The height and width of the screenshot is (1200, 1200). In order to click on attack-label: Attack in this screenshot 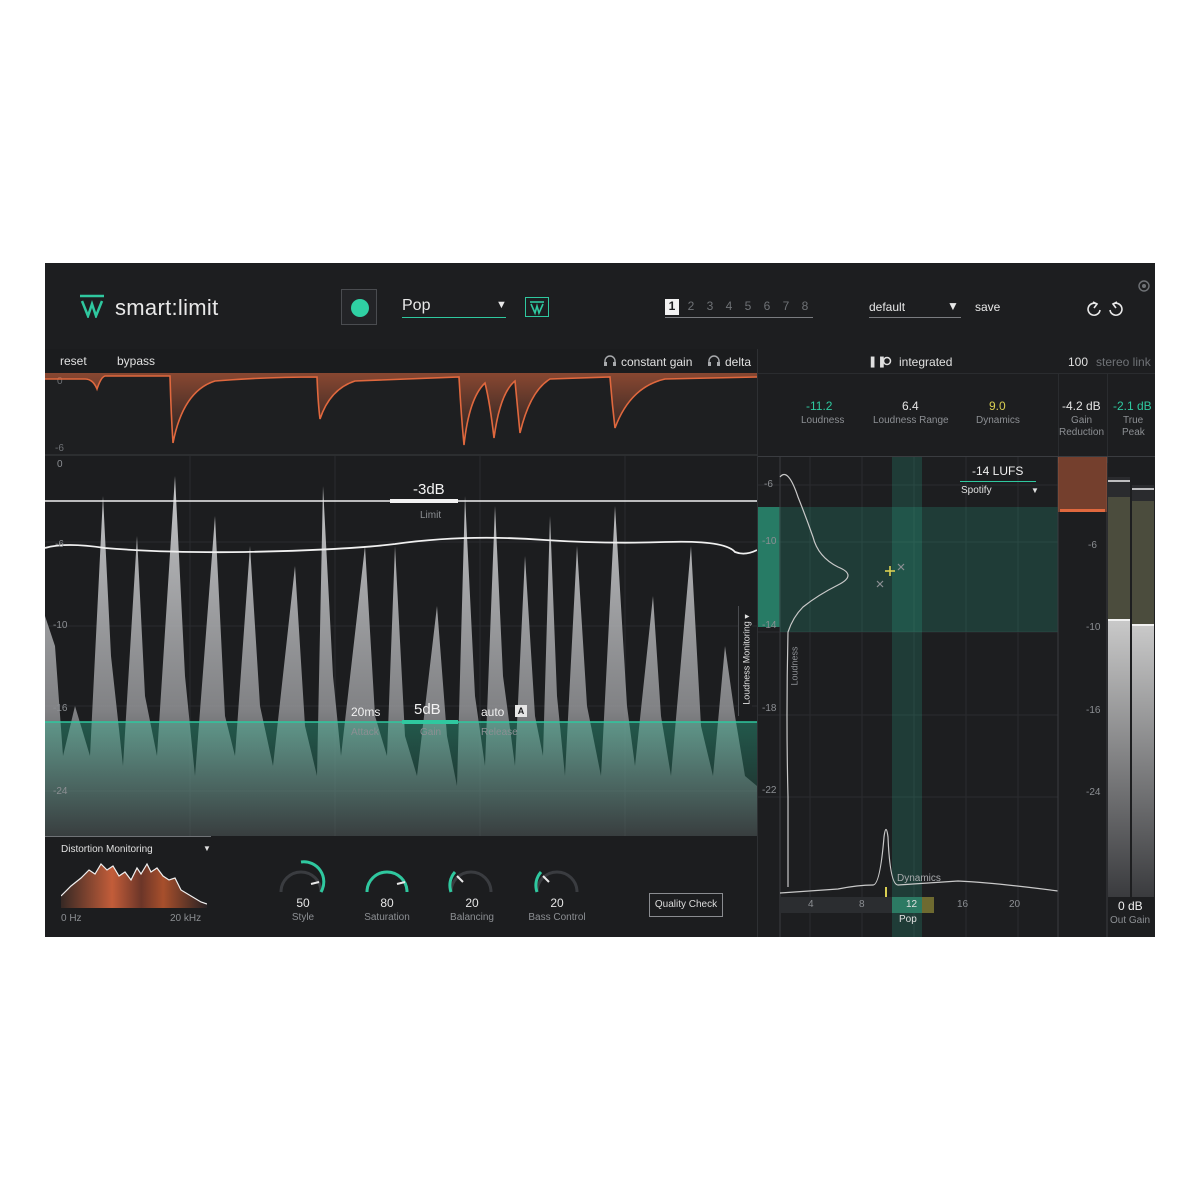, I will do `click(365, 732)`.